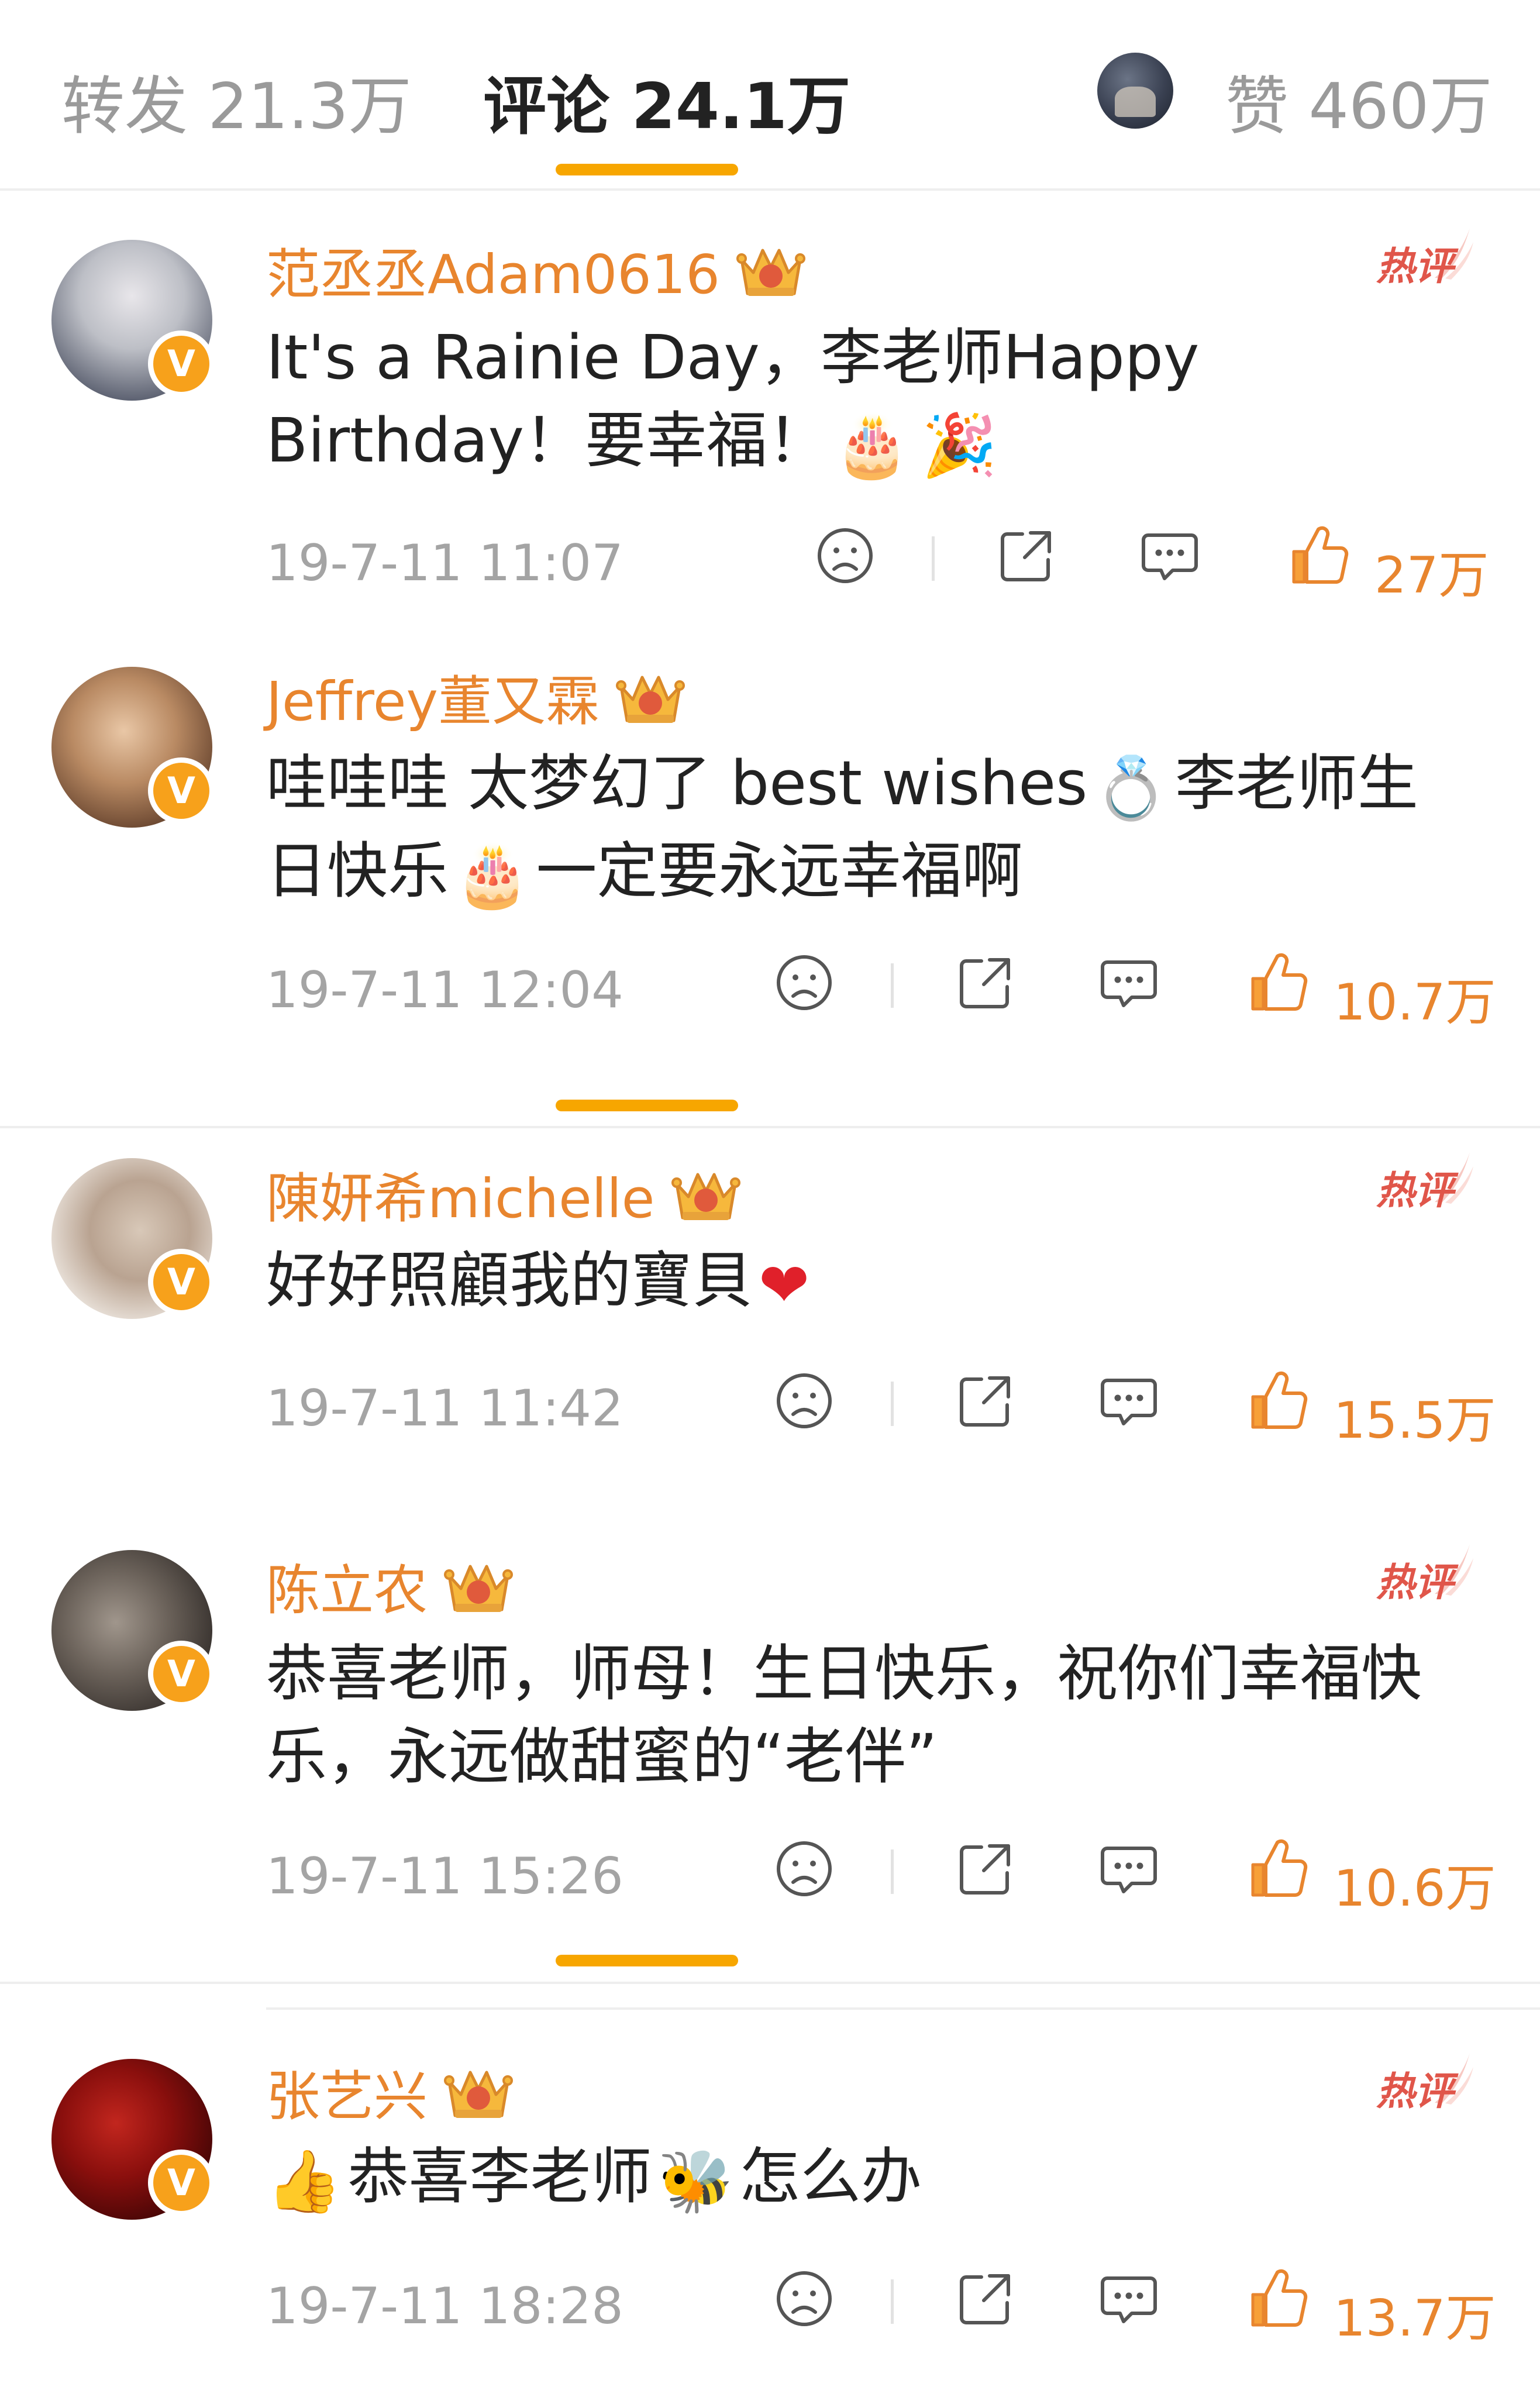 This screenshot has height=2387, width=1540. What do you see at coordinates (784, 1285) in the screenshot?
I see `heart-emoji: ❤` at bounding box center [784, 1285].